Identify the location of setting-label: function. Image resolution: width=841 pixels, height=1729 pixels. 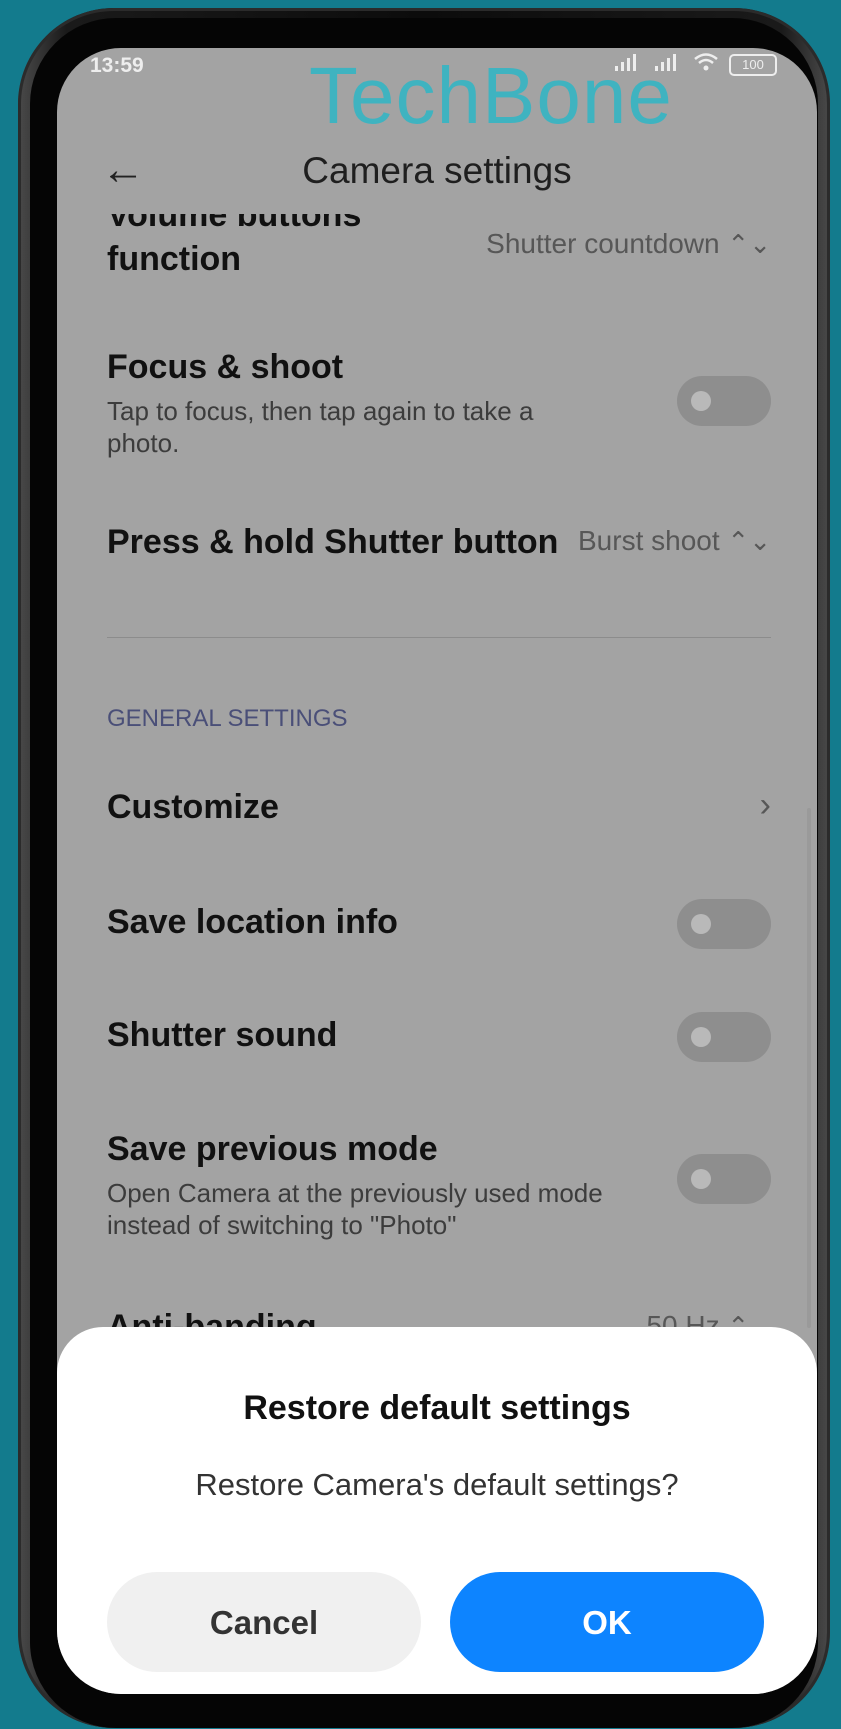
(174, 259).